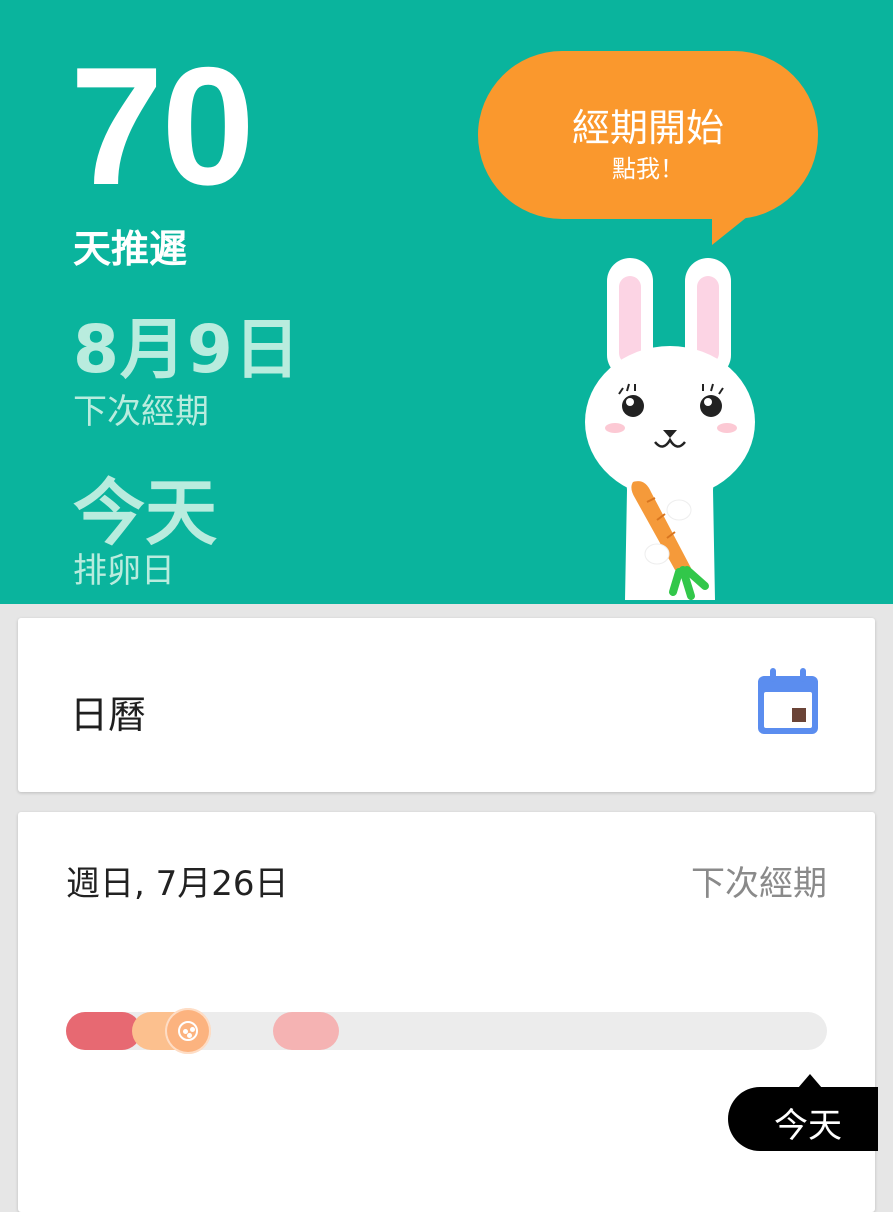 The image size is (893, 1212). I want to click on today-tooltip-arrow, so click(810, 1081).